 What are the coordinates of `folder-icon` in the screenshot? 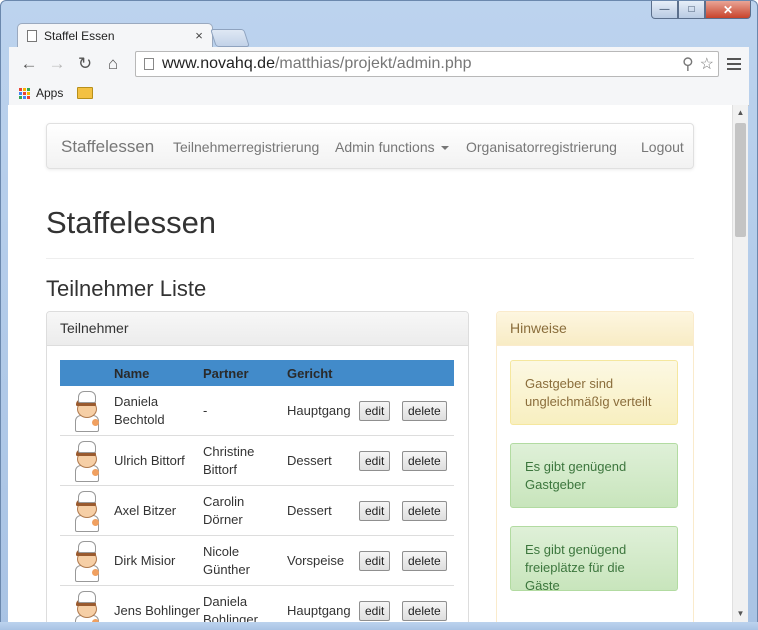 It's located at (85, 93).